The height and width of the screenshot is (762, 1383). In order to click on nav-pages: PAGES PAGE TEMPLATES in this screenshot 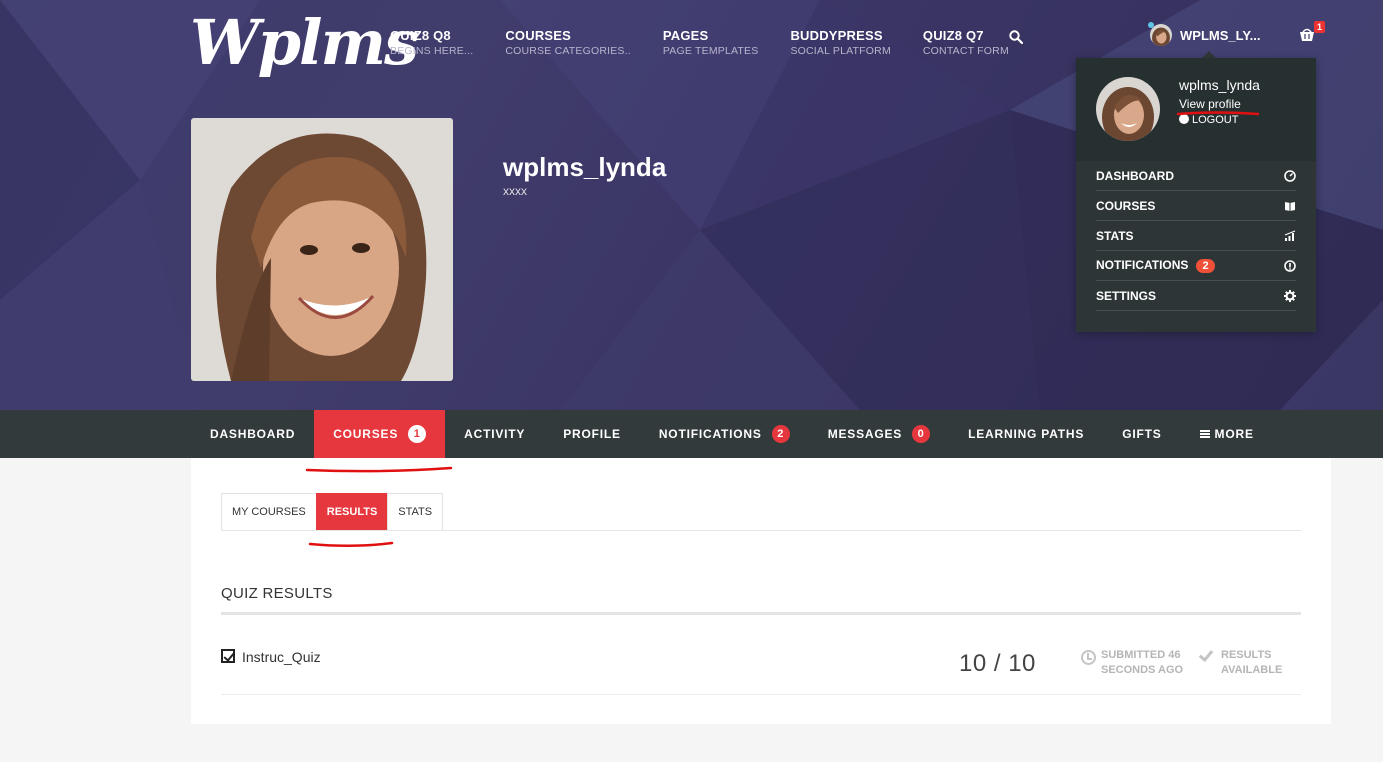, I will do `click(711, 42)`.